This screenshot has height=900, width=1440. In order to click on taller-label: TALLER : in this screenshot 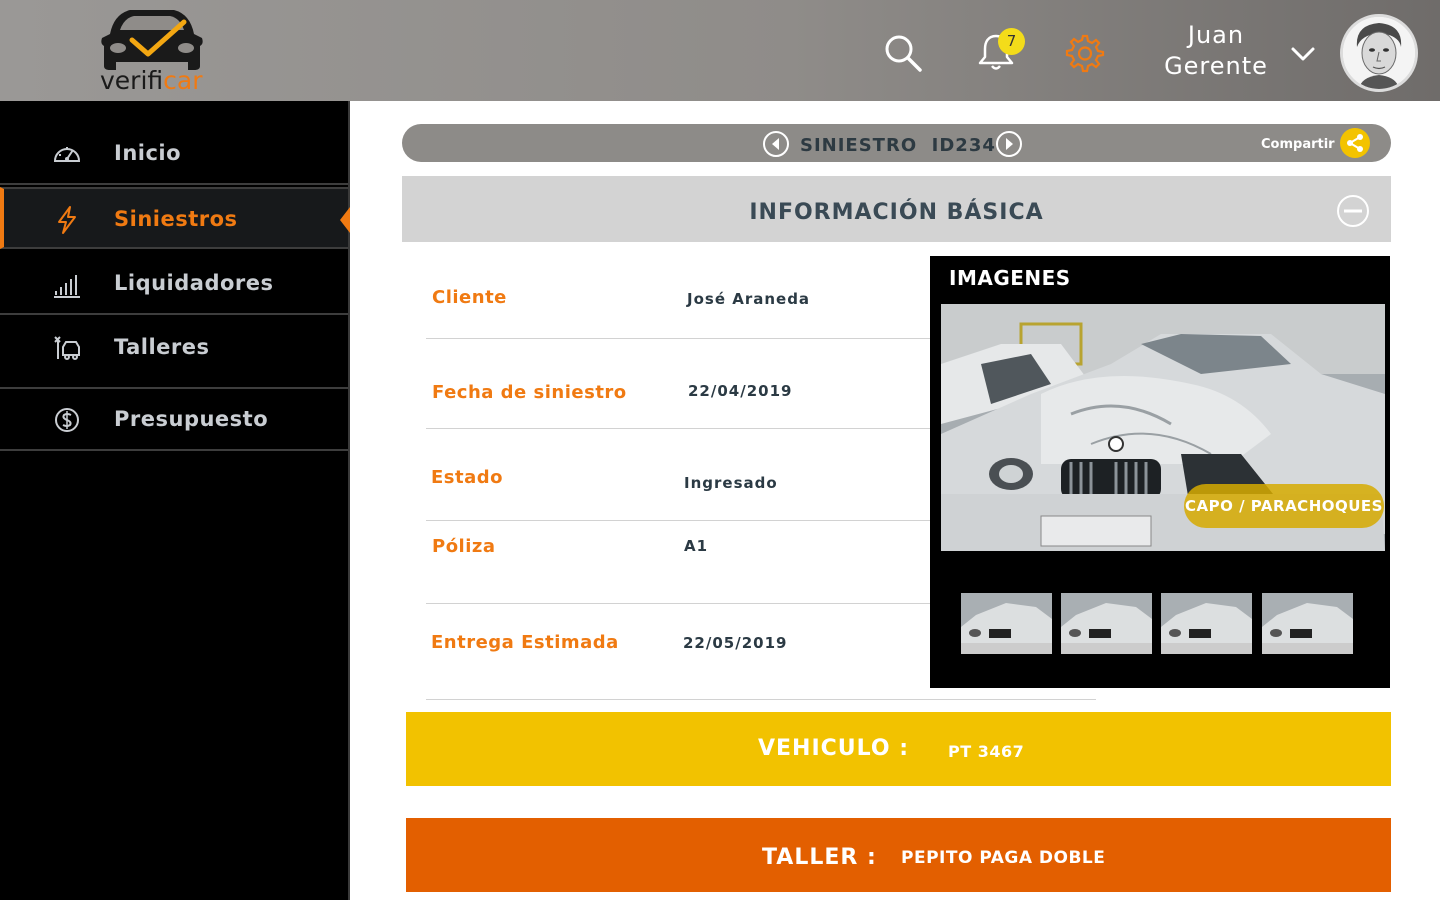, I will do `click(819, 857)`.